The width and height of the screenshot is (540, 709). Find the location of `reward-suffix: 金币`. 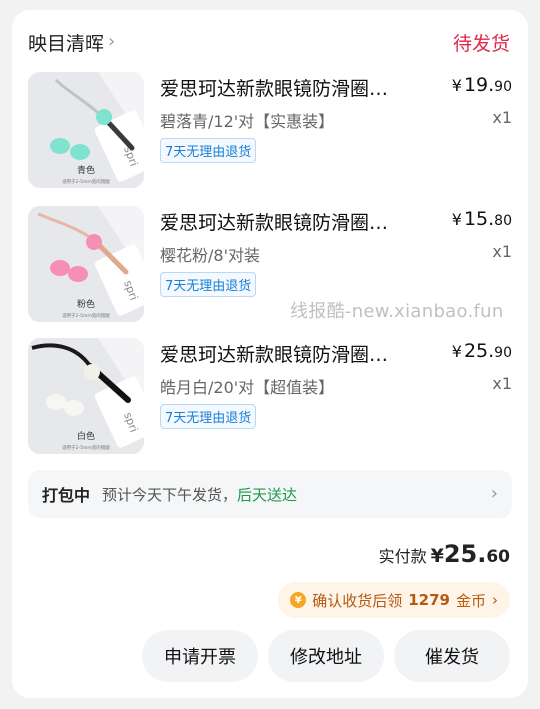

reward-suffix: 金币 is located at coordinates (470, 600).